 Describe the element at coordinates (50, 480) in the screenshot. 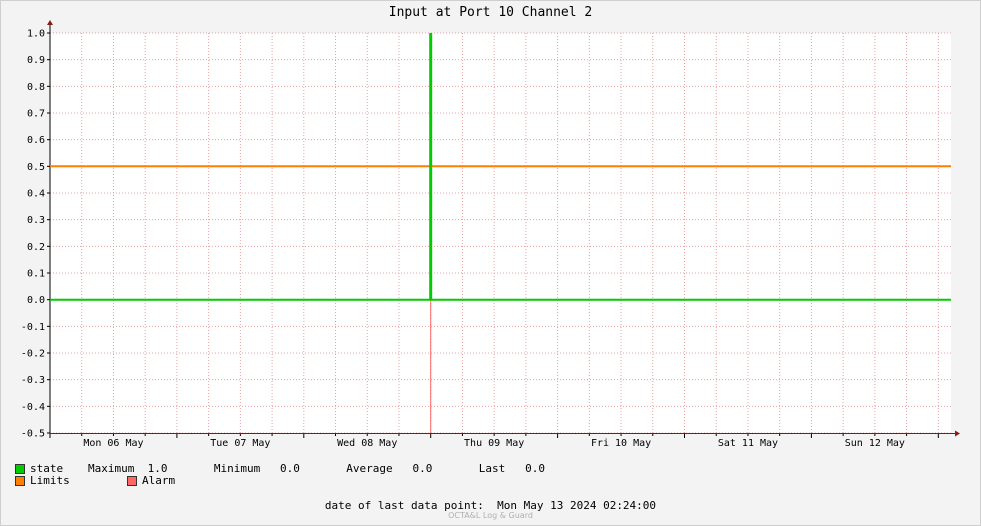

I see `legend-label-limits: Limits` at that location.